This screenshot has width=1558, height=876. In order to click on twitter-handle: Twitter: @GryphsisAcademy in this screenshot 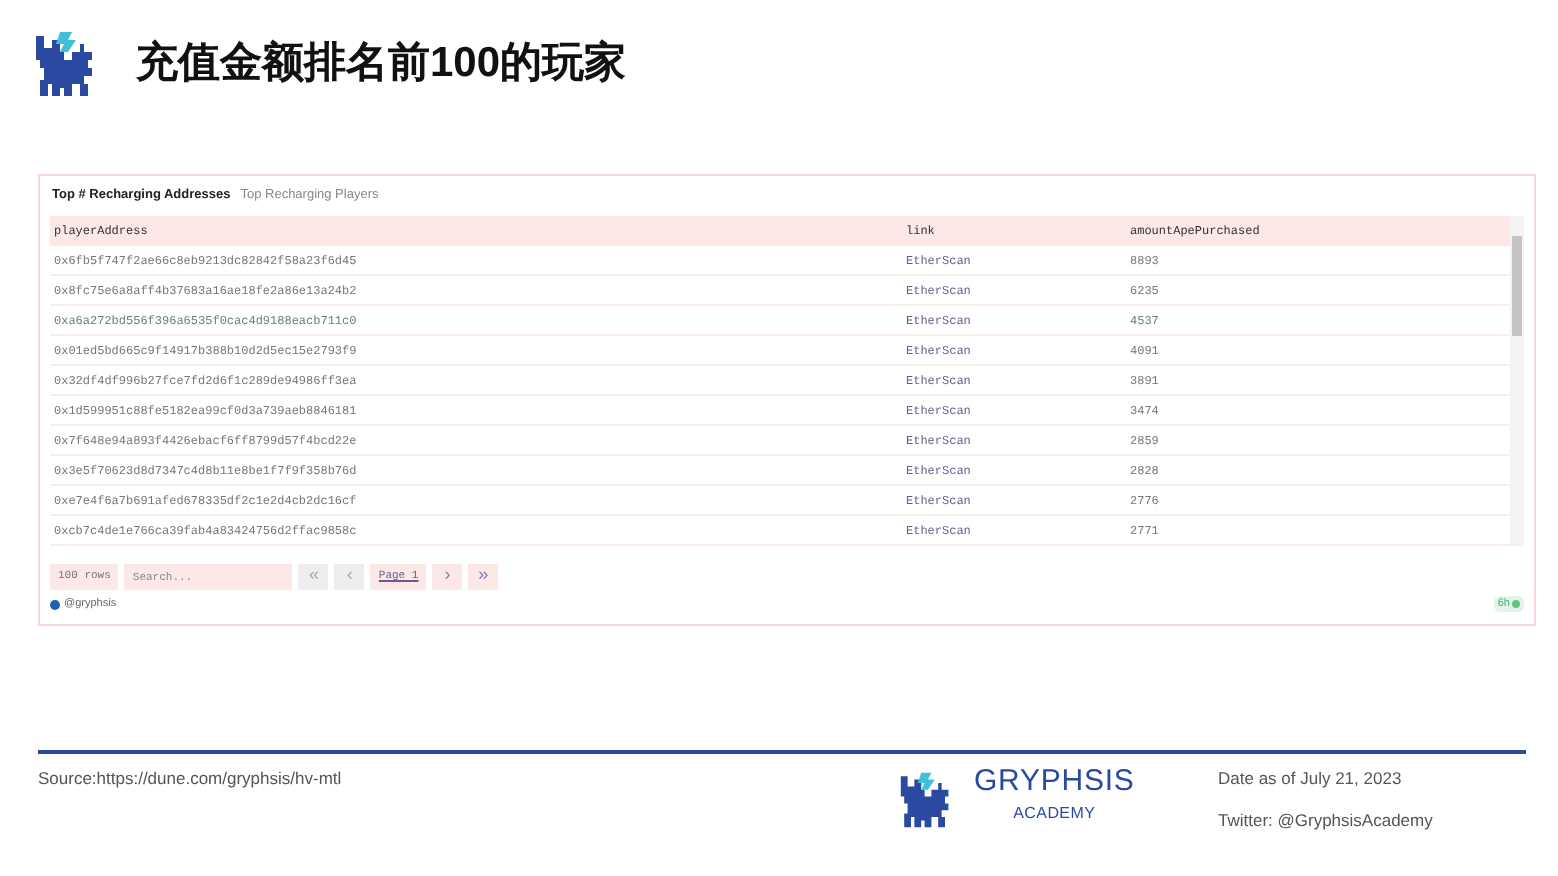, I will do `click(1325, 820)`.